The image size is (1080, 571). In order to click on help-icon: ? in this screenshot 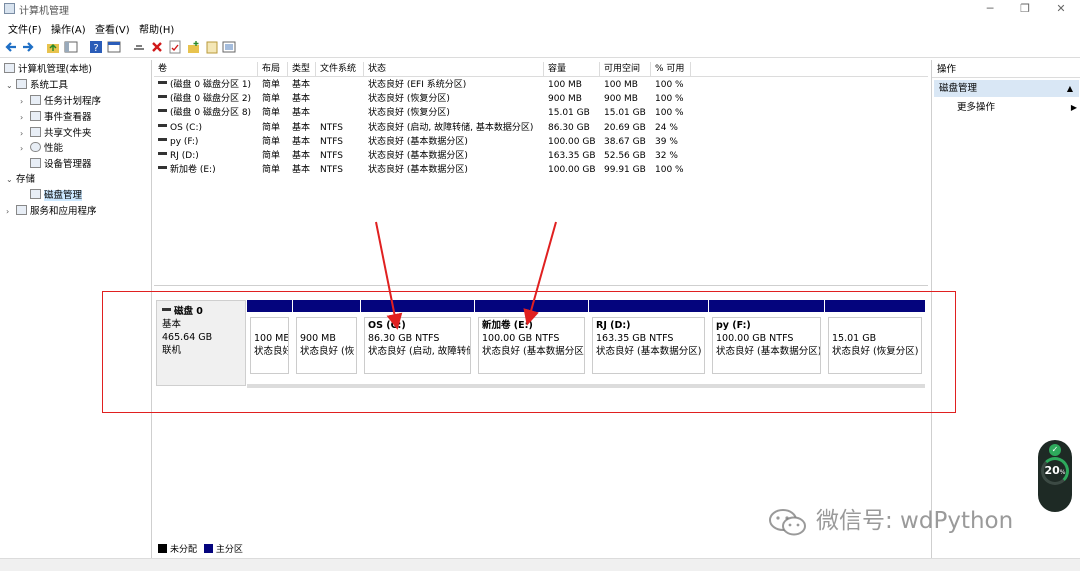, I will do `click(96, 47)`.